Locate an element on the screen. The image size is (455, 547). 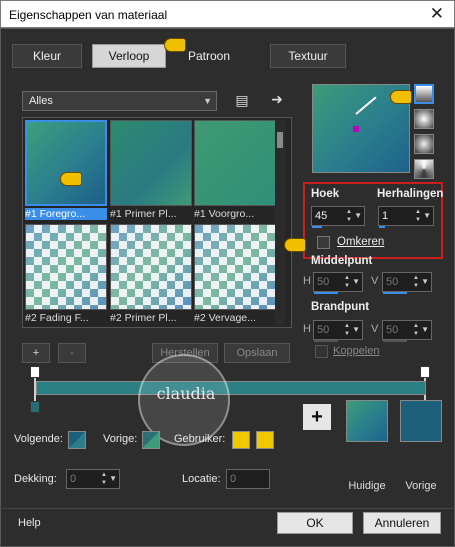
color-stop-top-left is located at coordinates (35, 372).